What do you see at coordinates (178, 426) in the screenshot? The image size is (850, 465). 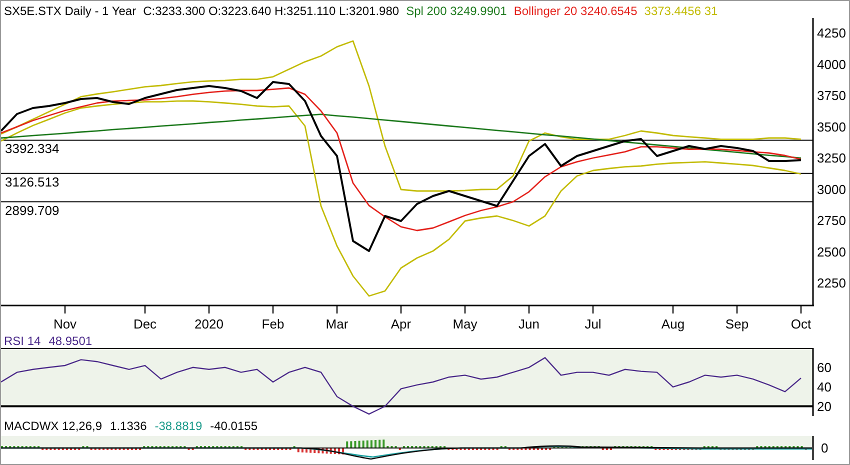 I see `indicator-value: -38.8819` at bounding box center [178, 426].